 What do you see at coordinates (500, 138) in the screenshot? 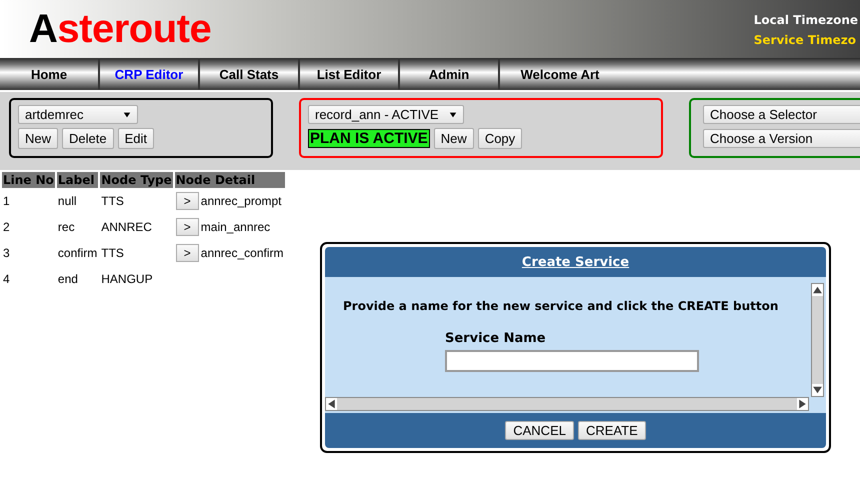
I see `panel-button: Copy` at bounding box center [500, 138].